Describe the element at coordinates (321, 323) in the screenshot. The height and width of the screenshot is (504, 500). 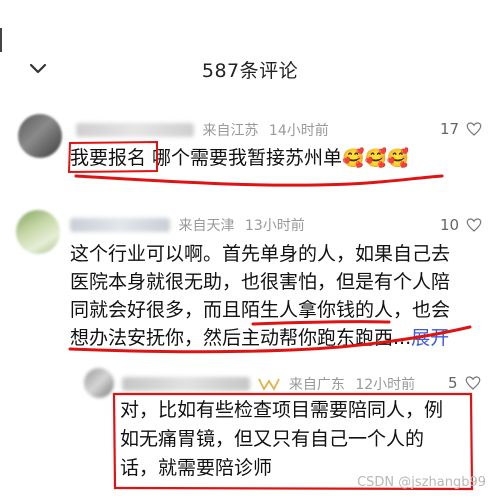
I see `annotation-underline-line3` at that location.